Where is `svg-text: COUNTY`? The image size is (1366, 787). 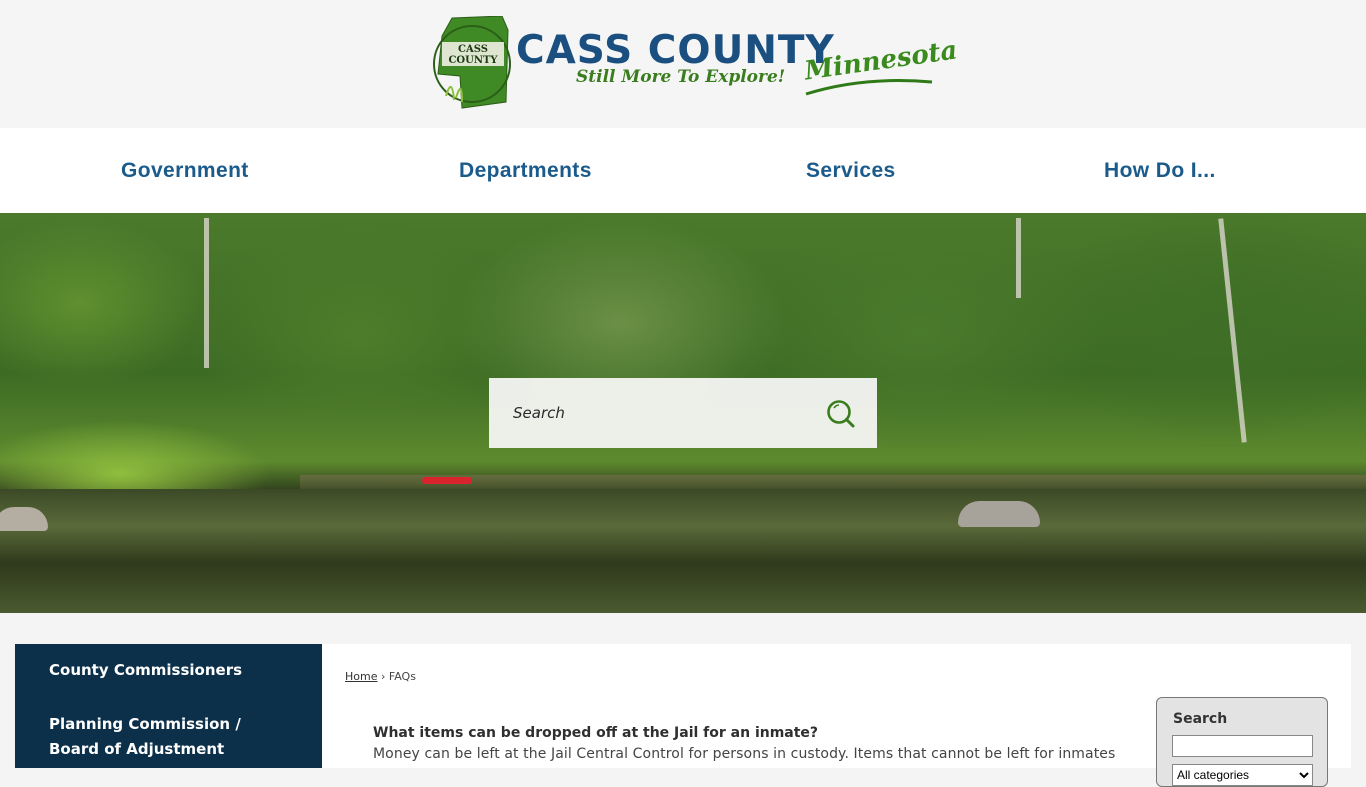
svg-text: COUNTY is located at coordinates (473, 60).